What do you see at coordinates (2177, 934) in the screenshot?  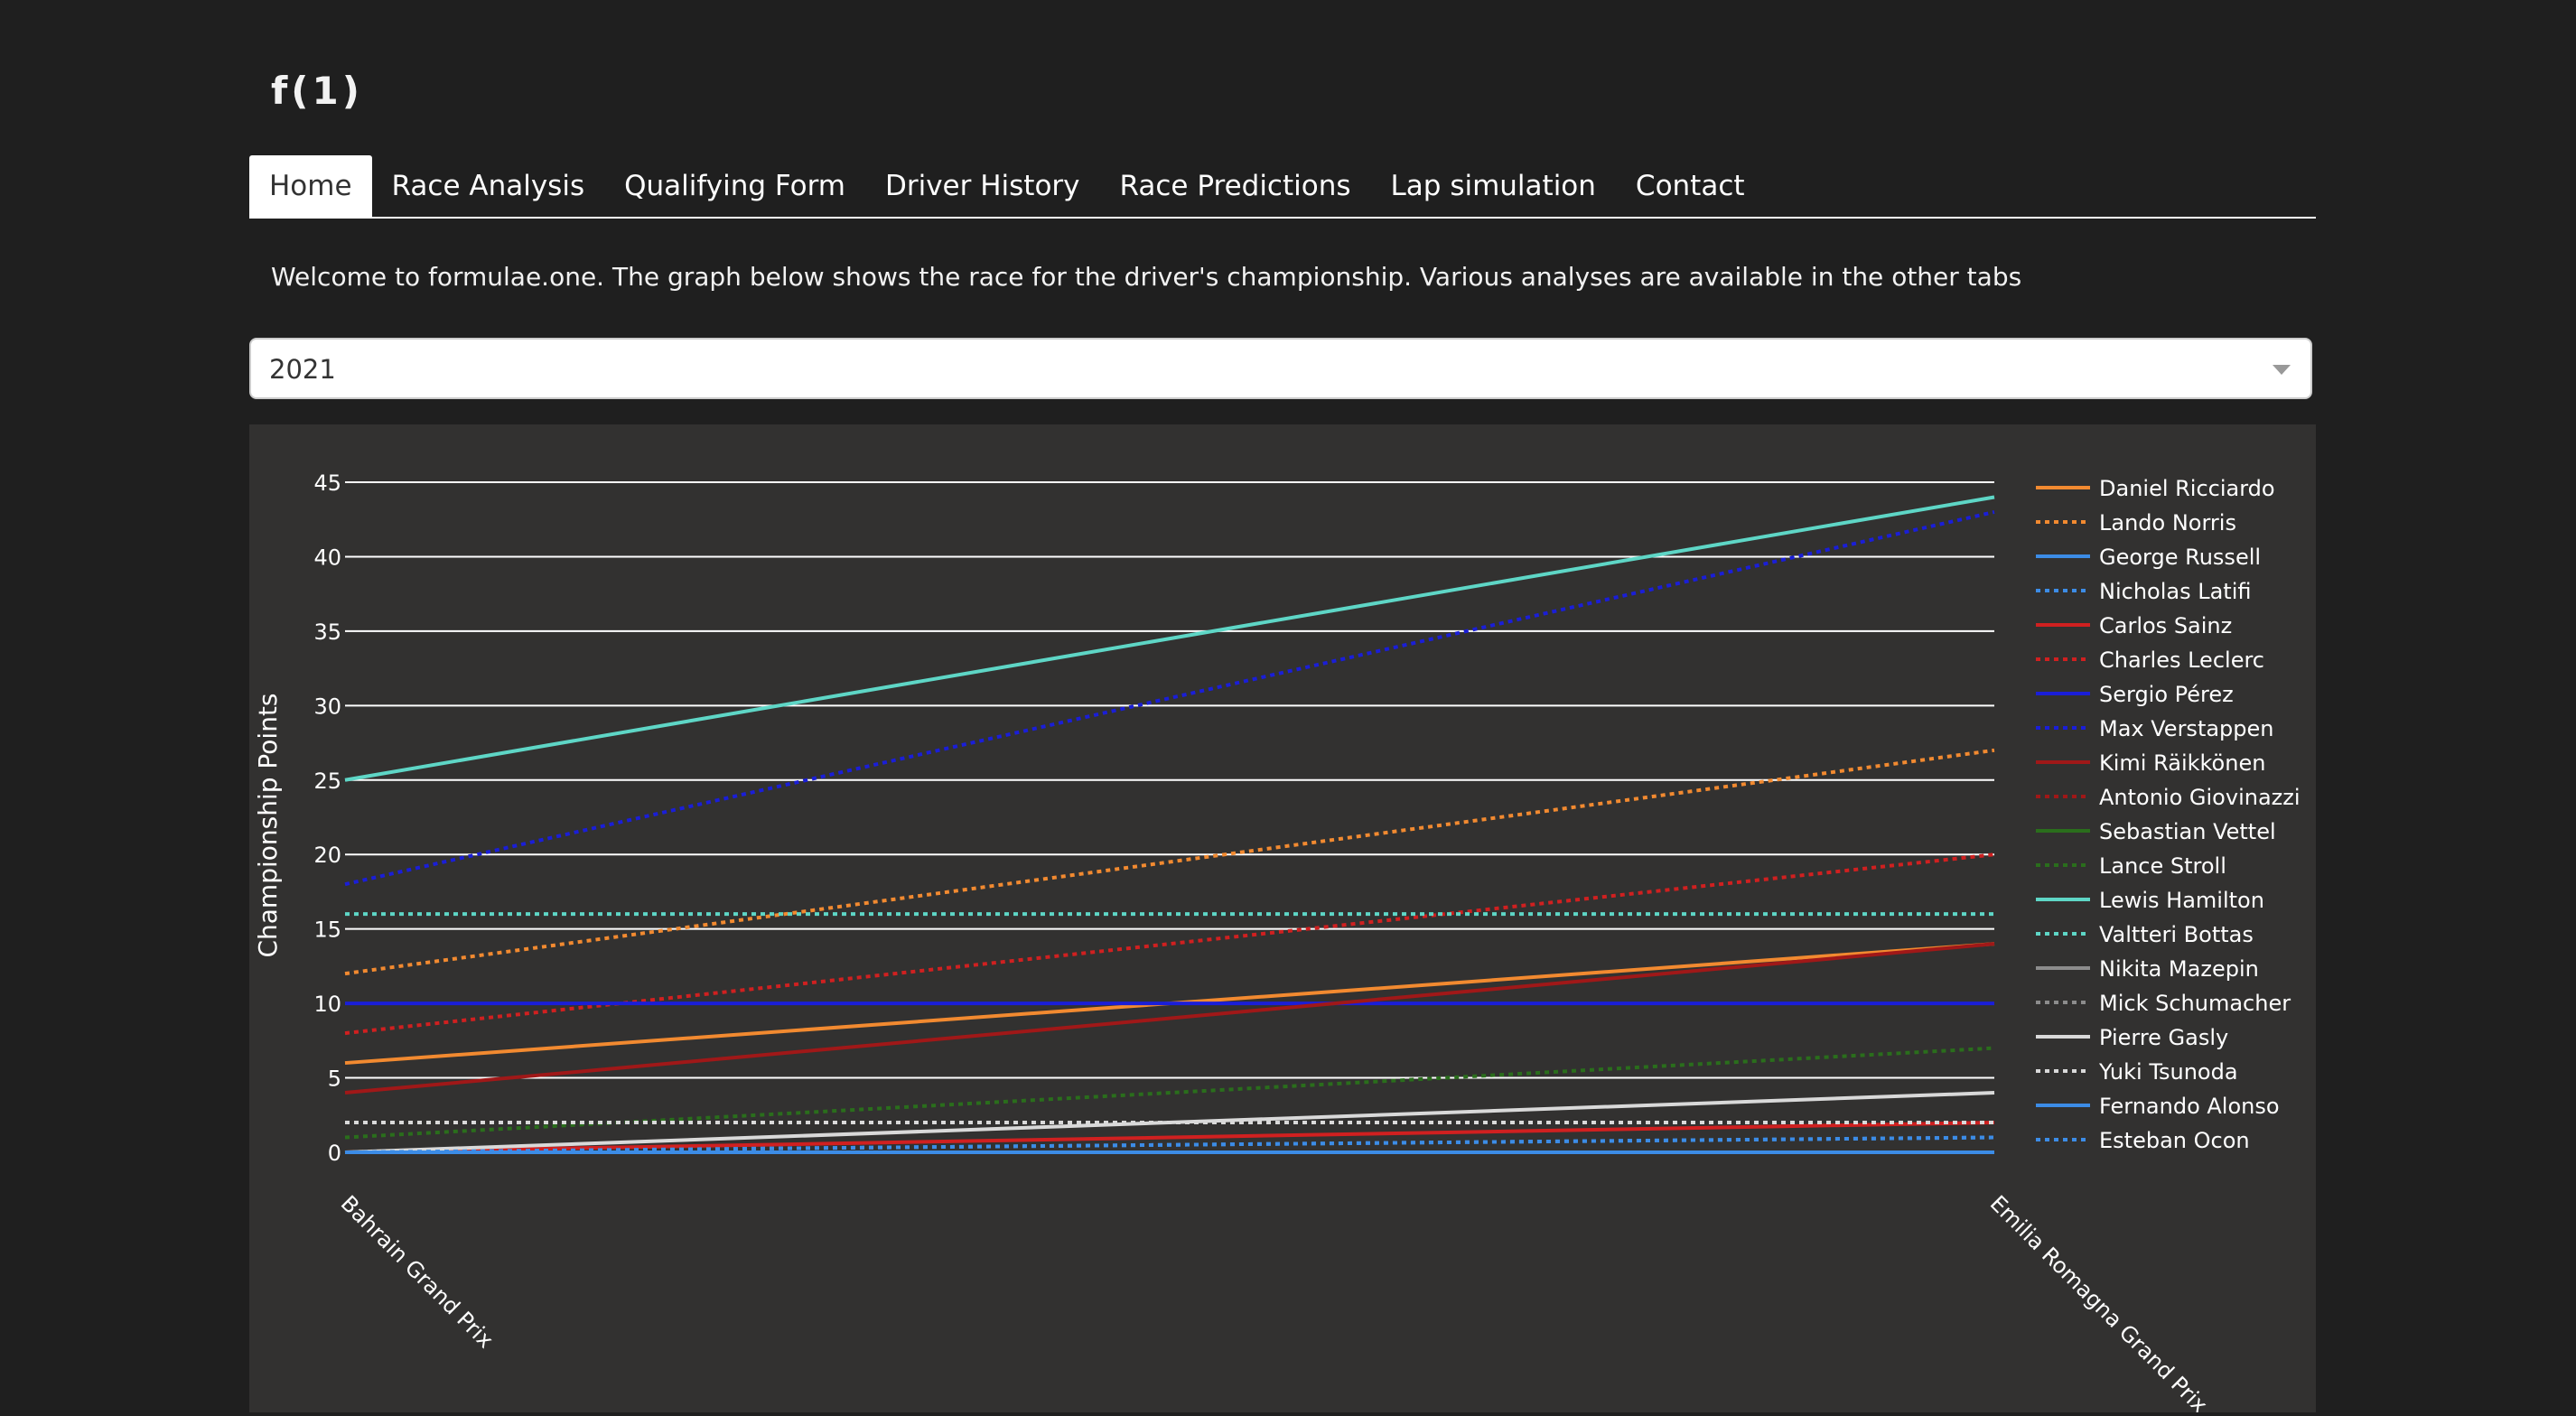 I see `legend-label: Valtteri Bottas` at bounding box center [2177, 934].